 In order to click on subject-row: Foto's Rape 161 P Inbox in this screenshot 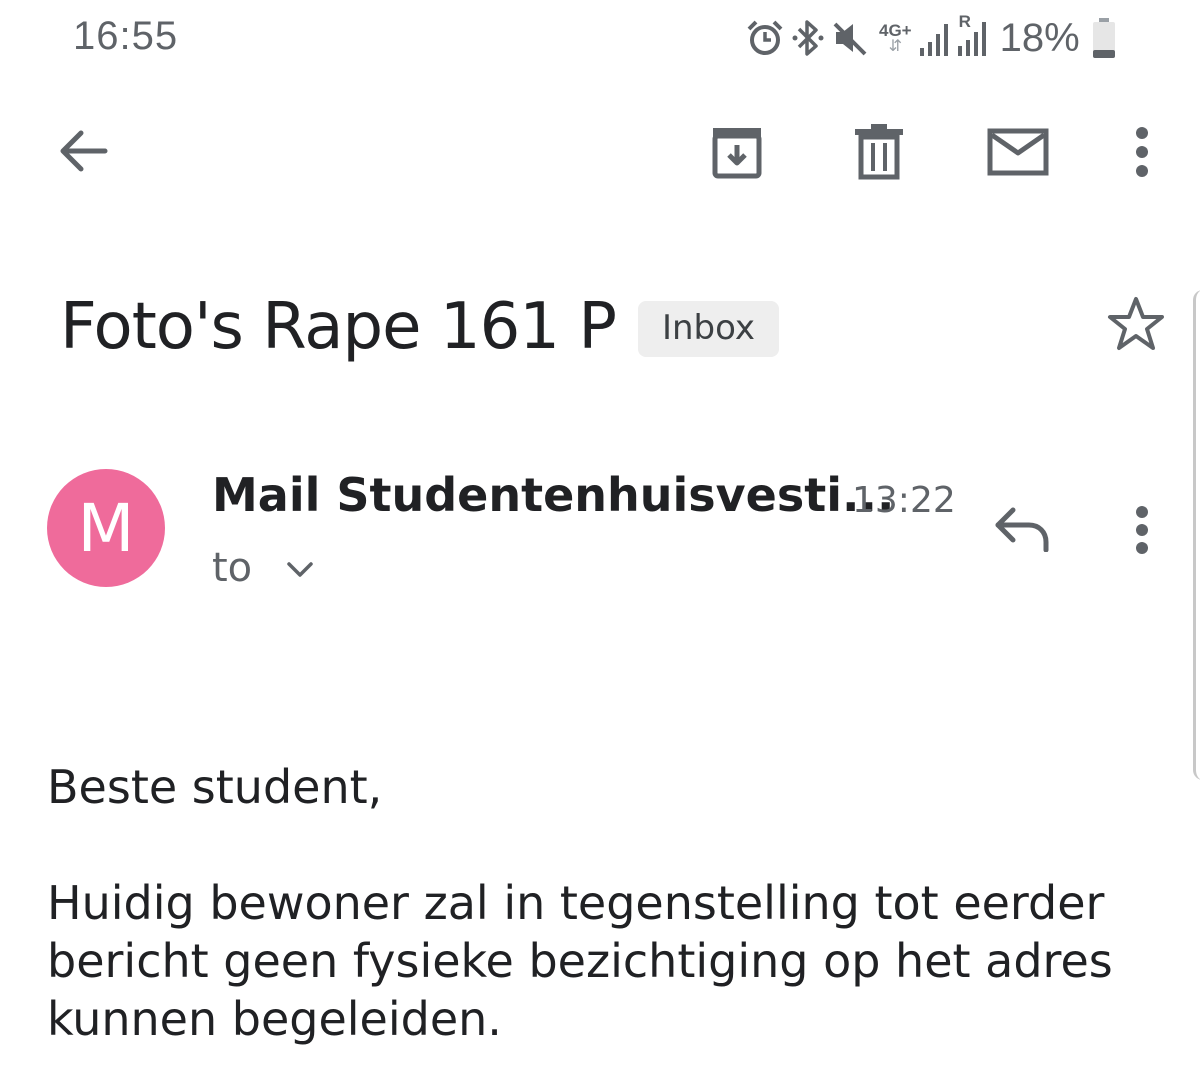, I will do `click(419, 327)`.